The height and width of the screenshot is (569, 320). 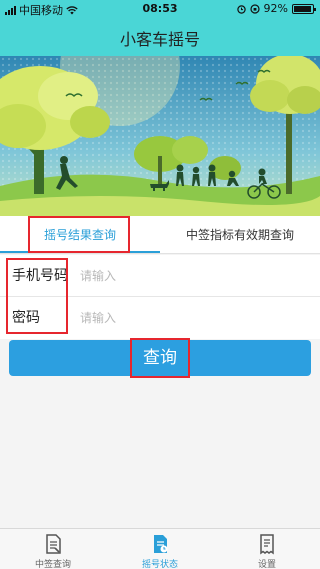 I want to click on active-tab-indicator, so click(x=80, y=252).